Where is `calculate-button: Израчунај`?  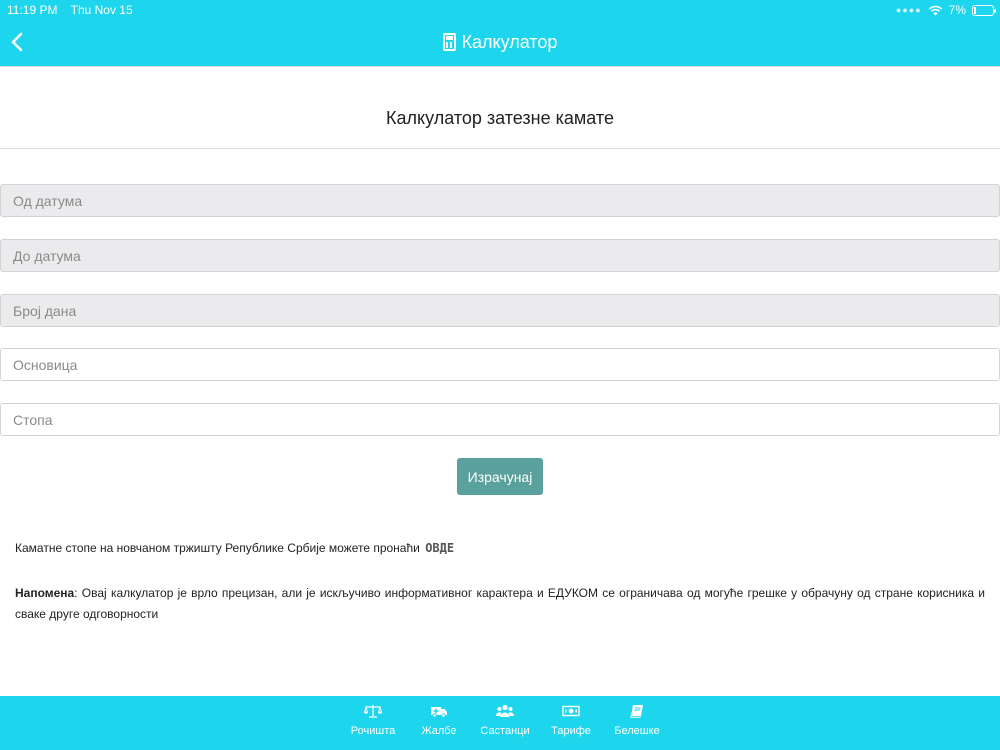 calculate-button: Израчунај is located at coordinates (500, 476).